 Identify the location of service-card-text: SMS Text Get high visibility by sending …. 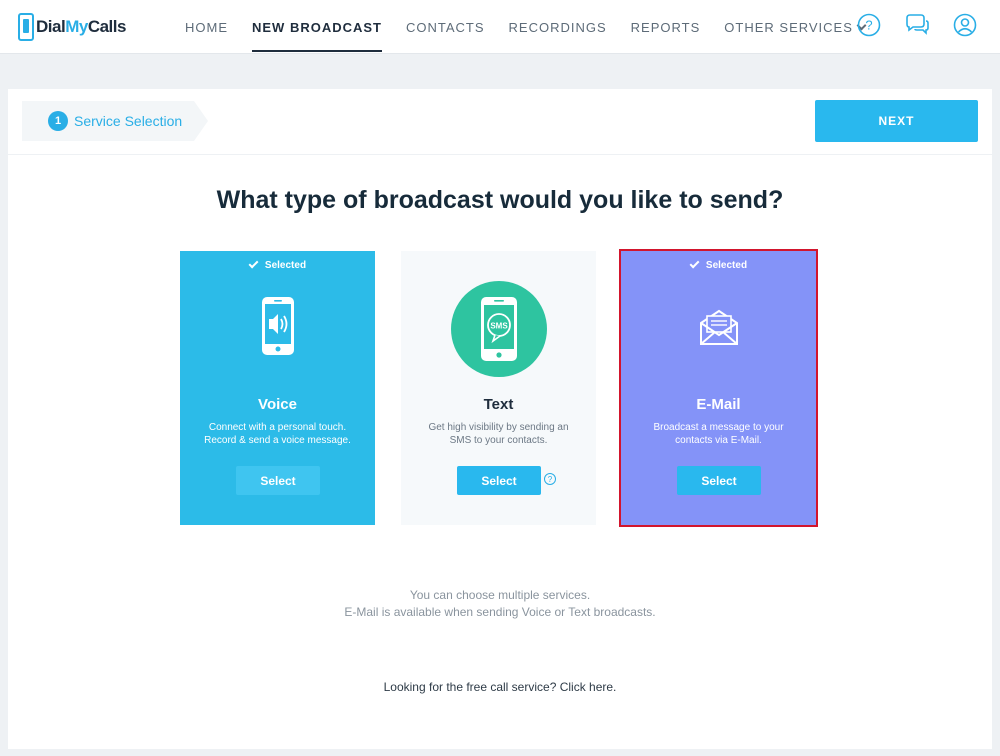
(498, 388).